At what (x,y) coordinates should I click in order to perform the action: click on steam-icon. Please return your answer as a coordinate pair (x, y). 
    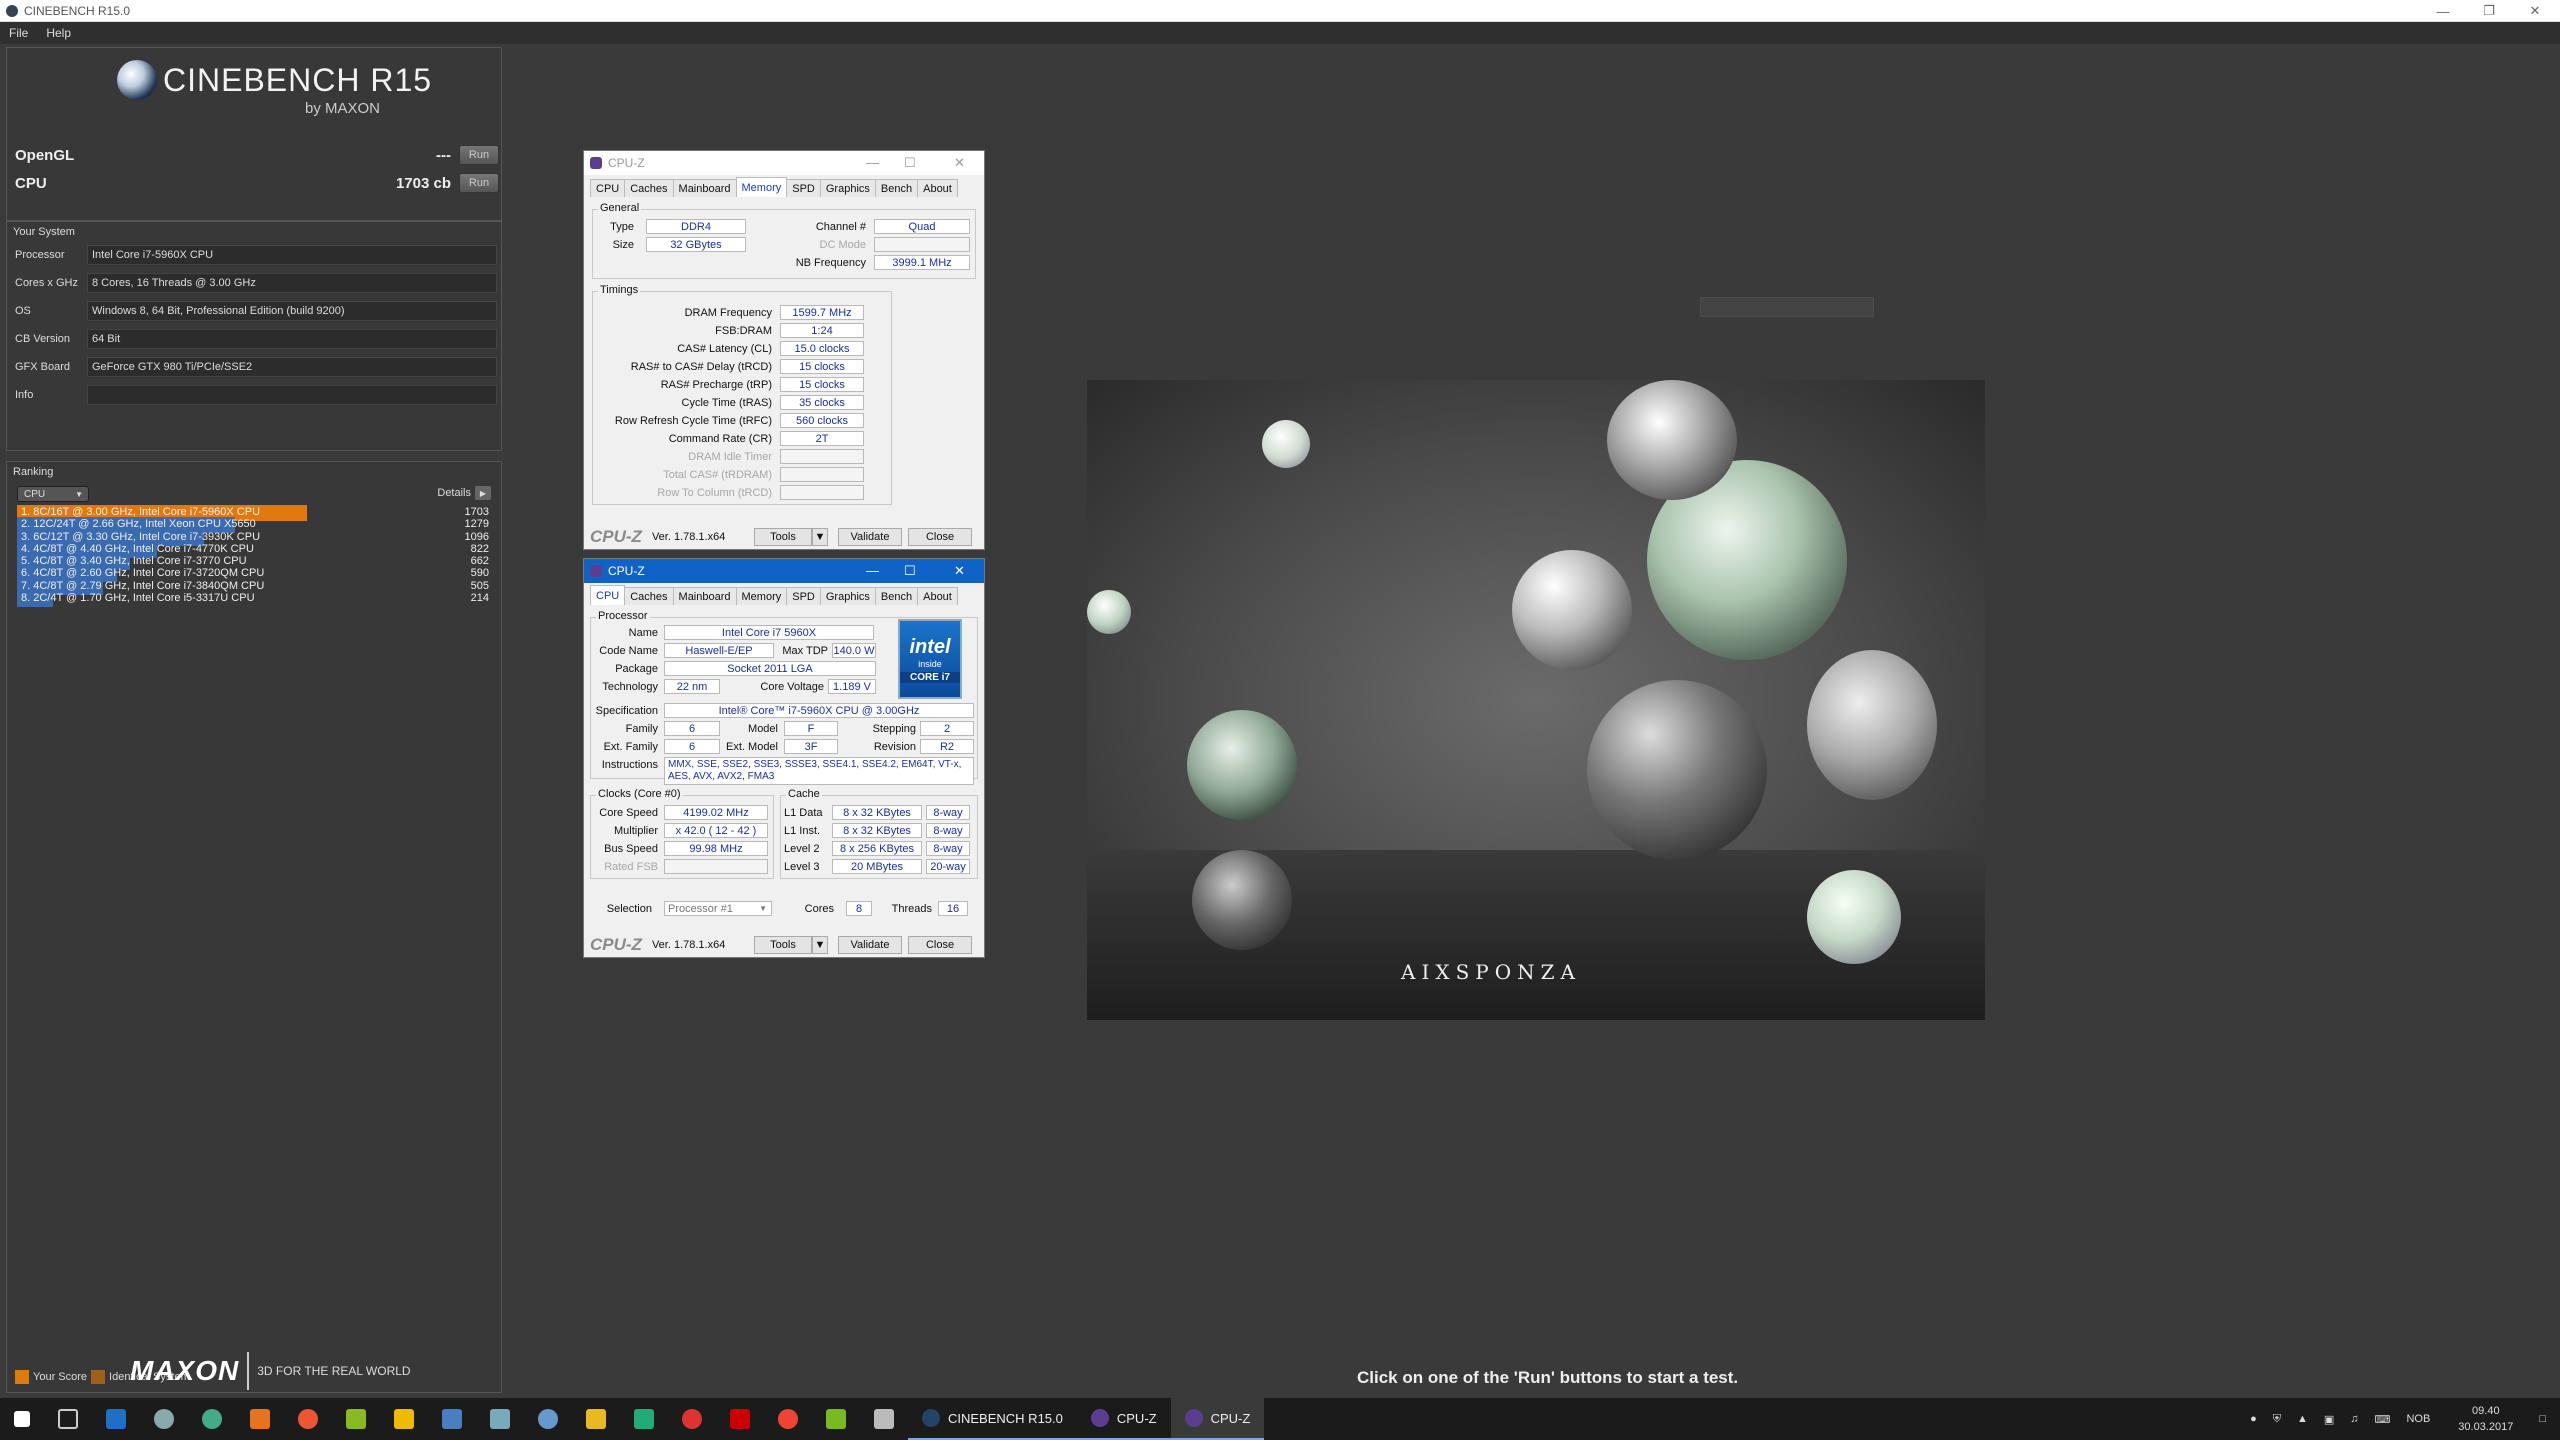
    Looking at the image, I should click on (452, 1419).